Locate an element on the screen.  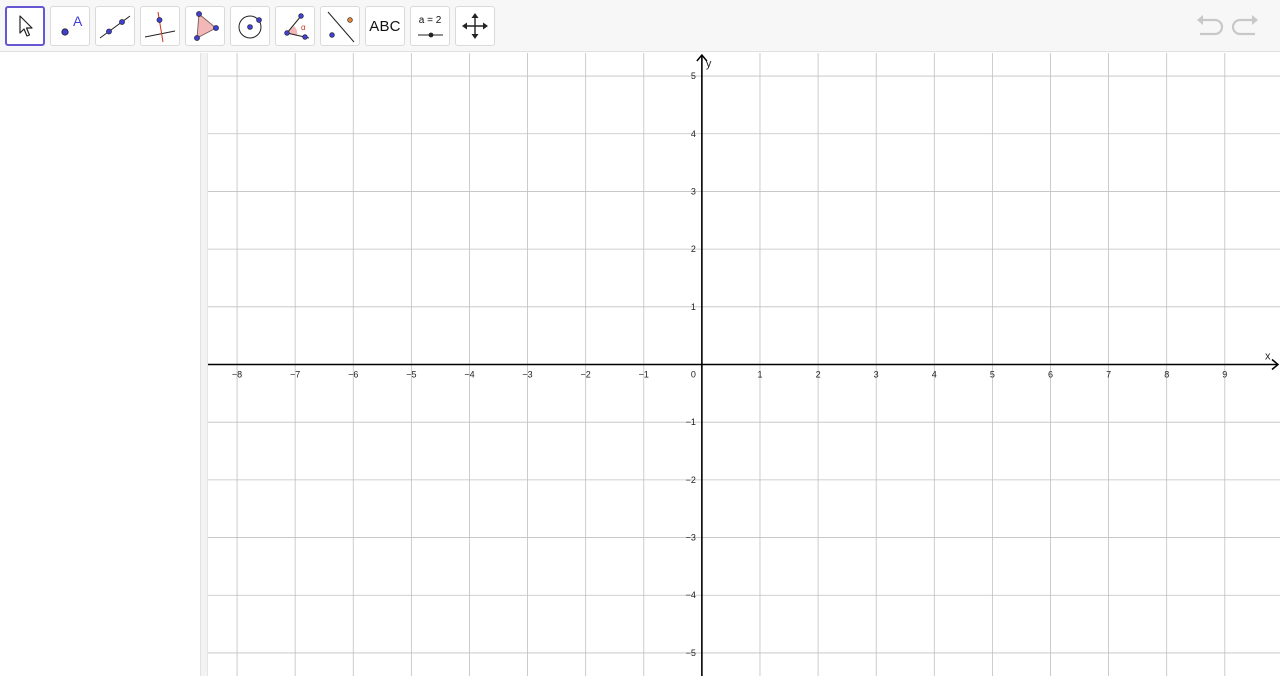
x-tick-label: 5 is located at coordinates (992, 375).